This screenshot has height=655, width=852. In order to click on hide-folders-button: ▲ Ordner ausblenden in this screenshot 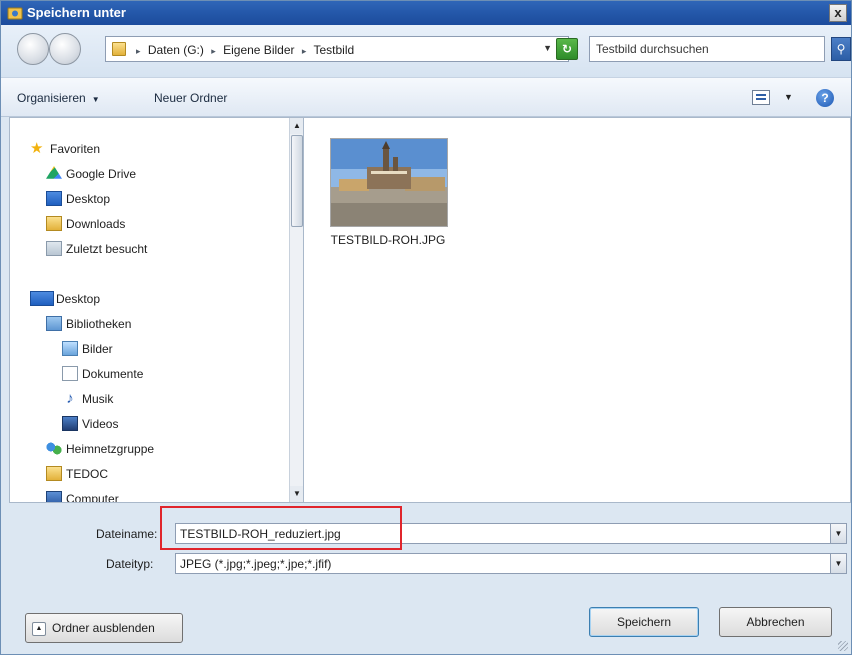, I will do `click(104, 628)`.